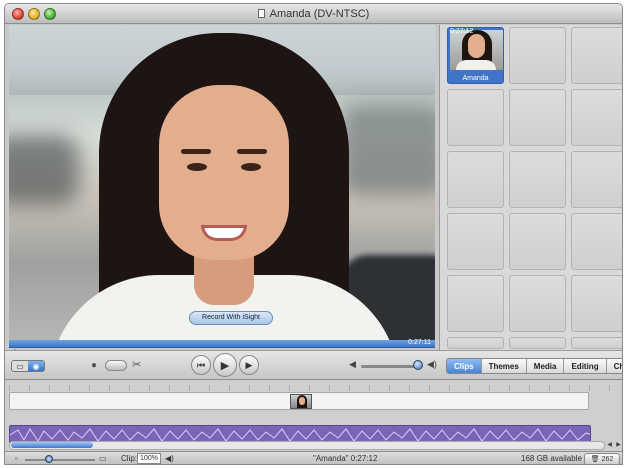 The image size is (627, 468). I want to click on camera-icon: ●, so click(94, 365).